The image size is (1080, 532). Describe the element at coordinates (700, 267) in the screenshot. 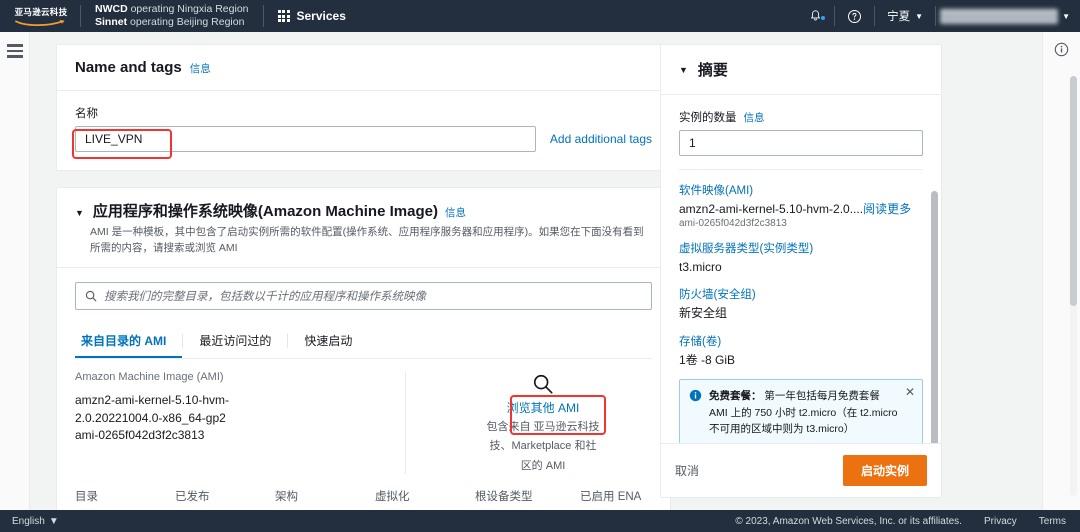

I see `summary-value-instance-type: t3.micro` at that location.